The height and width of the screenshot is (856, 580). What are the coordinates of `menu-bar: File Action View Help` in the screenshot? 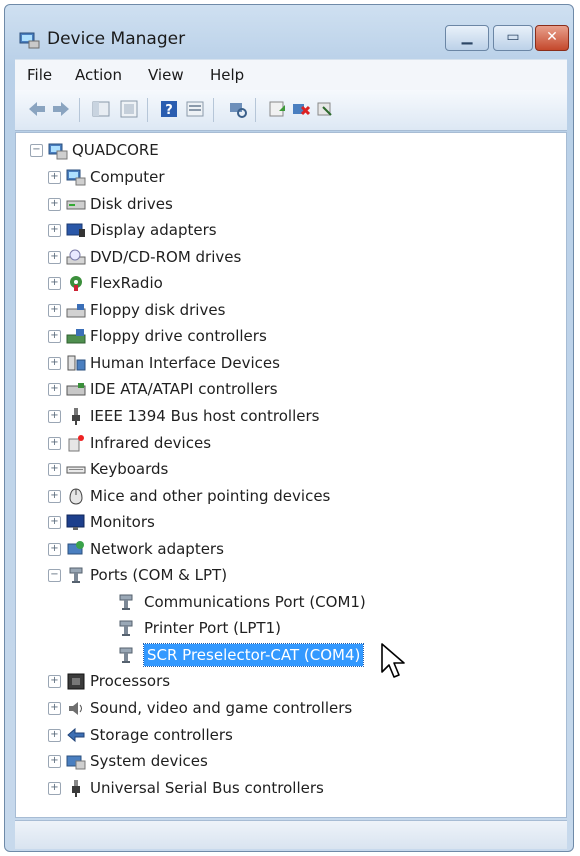 It's located at (291, 74).